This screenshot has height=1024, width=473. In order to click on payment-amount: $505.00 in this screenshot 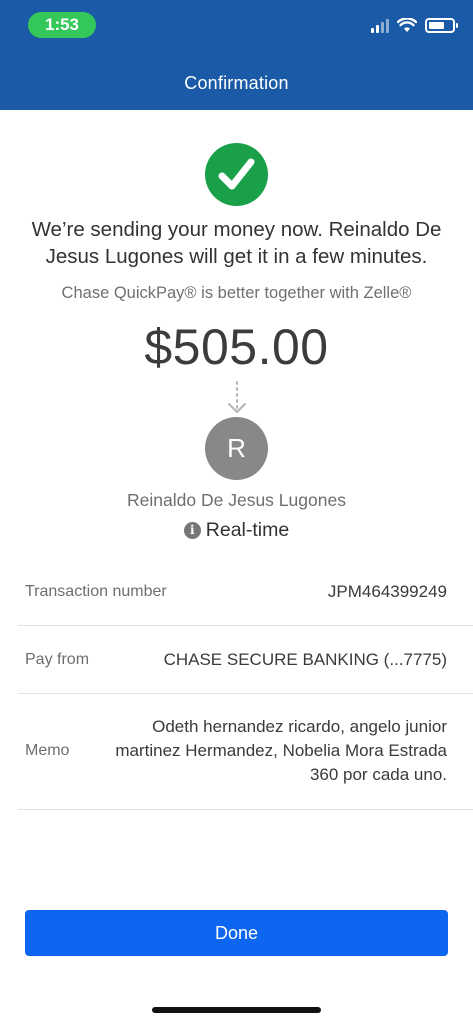, I will do `click(236, 347)`.